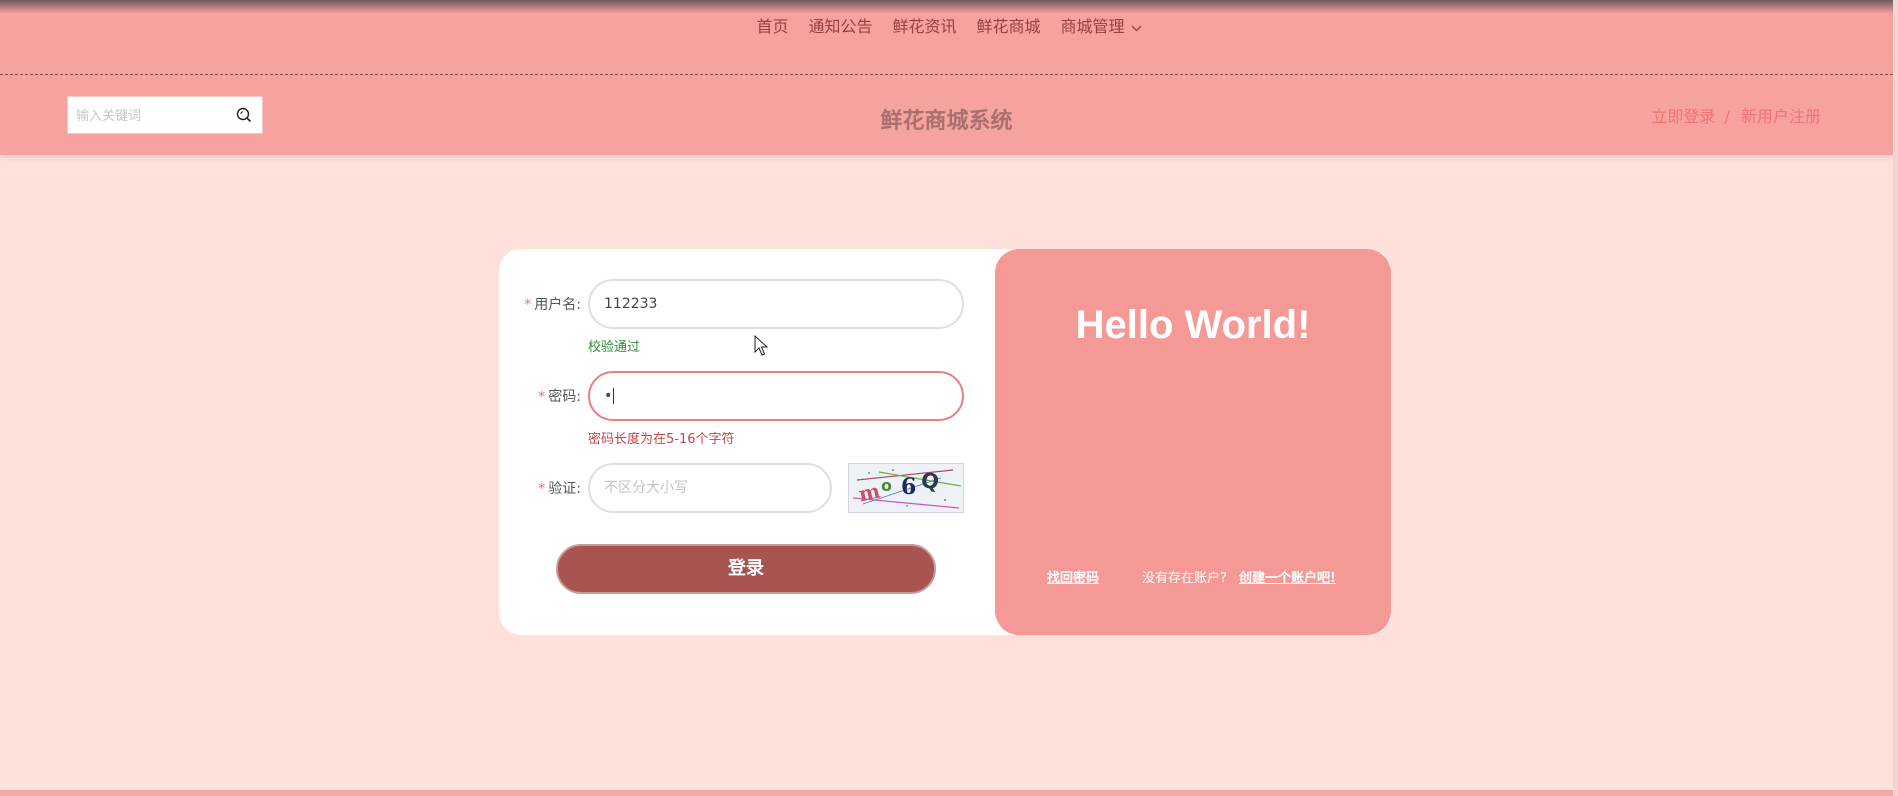 The width and height of the screenshot is (1898, 796). I want to click on login-button: 登录, so click(746, 569).